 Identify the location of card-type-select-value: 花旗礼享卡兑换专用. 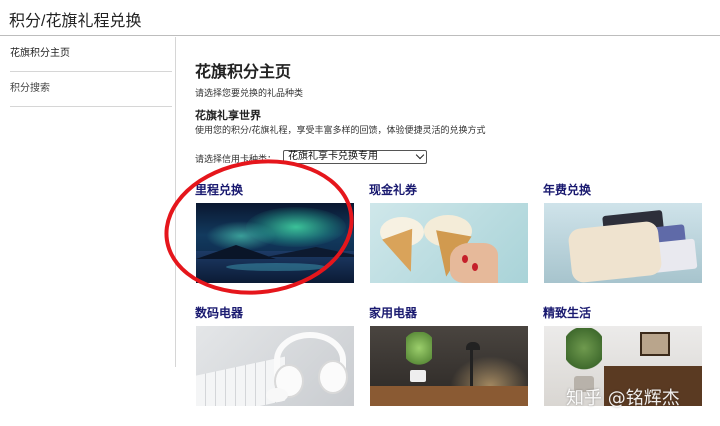
(333, 156).